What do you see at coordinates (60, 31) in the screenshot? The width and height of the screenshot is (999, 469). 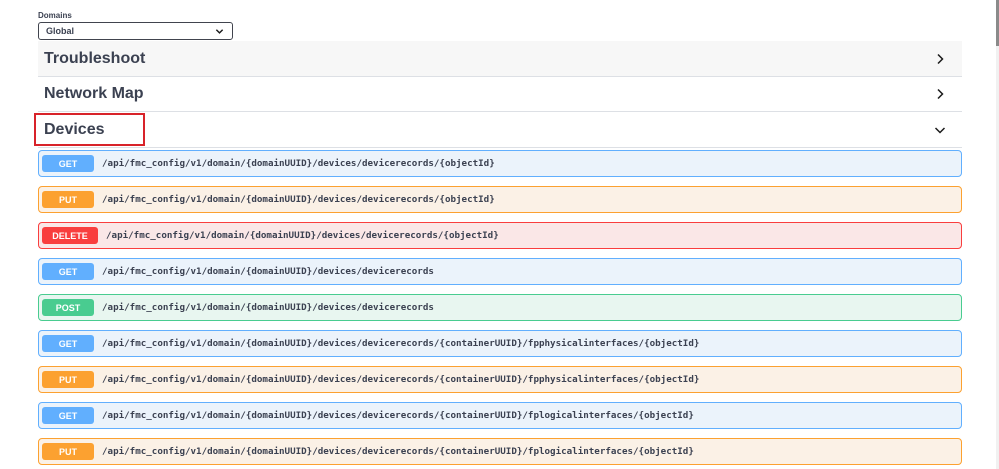 I see `domains-selected-value: Global` at bounding box center [60, 31].